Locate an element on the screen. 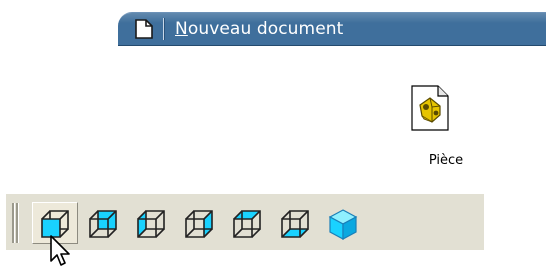 The height and width of the screenshot is (275, 546). view-isometric-button is located at coordinates (343, 223).